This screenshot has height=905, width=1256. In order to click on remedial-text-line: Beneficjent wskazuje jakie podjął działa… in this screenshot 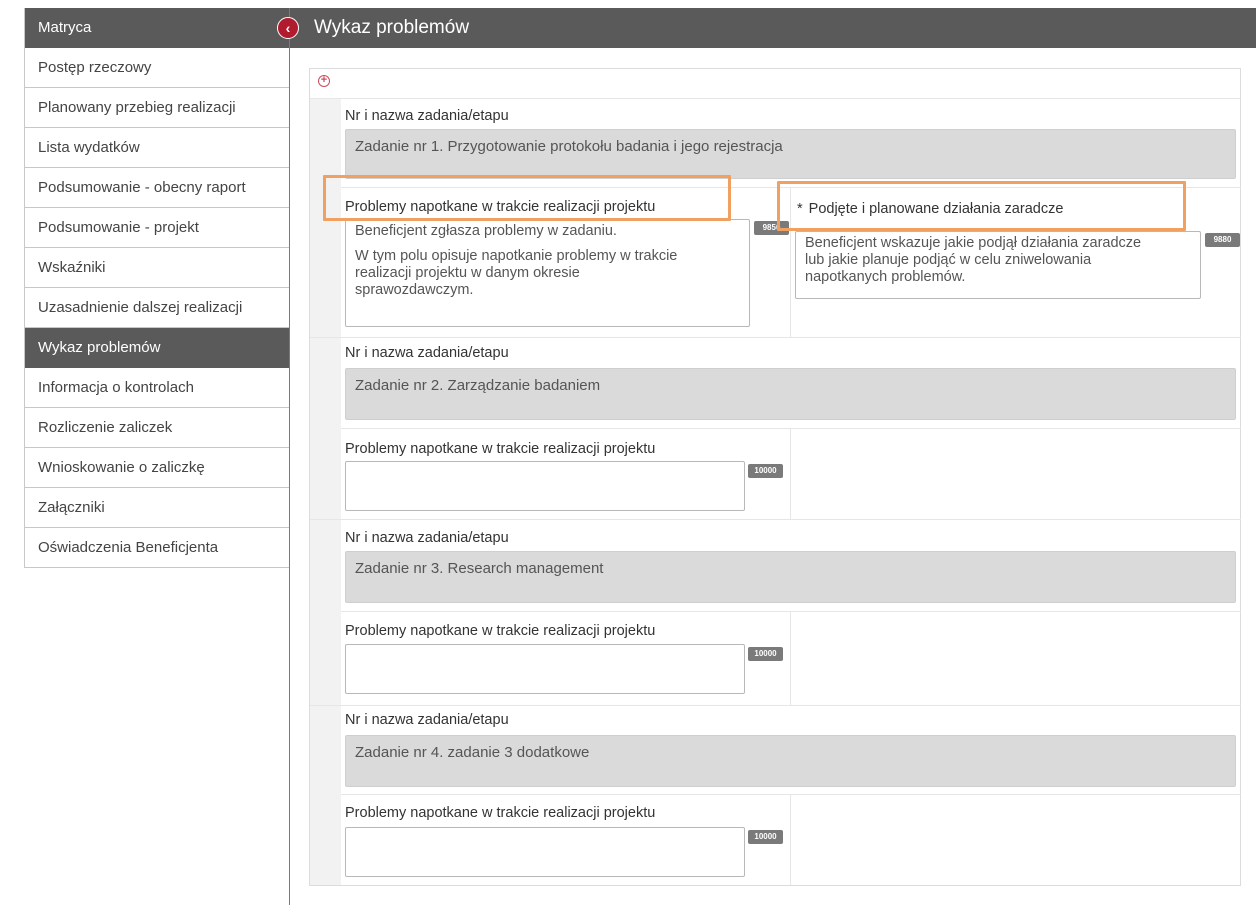, I will do `click(973, 243)`.